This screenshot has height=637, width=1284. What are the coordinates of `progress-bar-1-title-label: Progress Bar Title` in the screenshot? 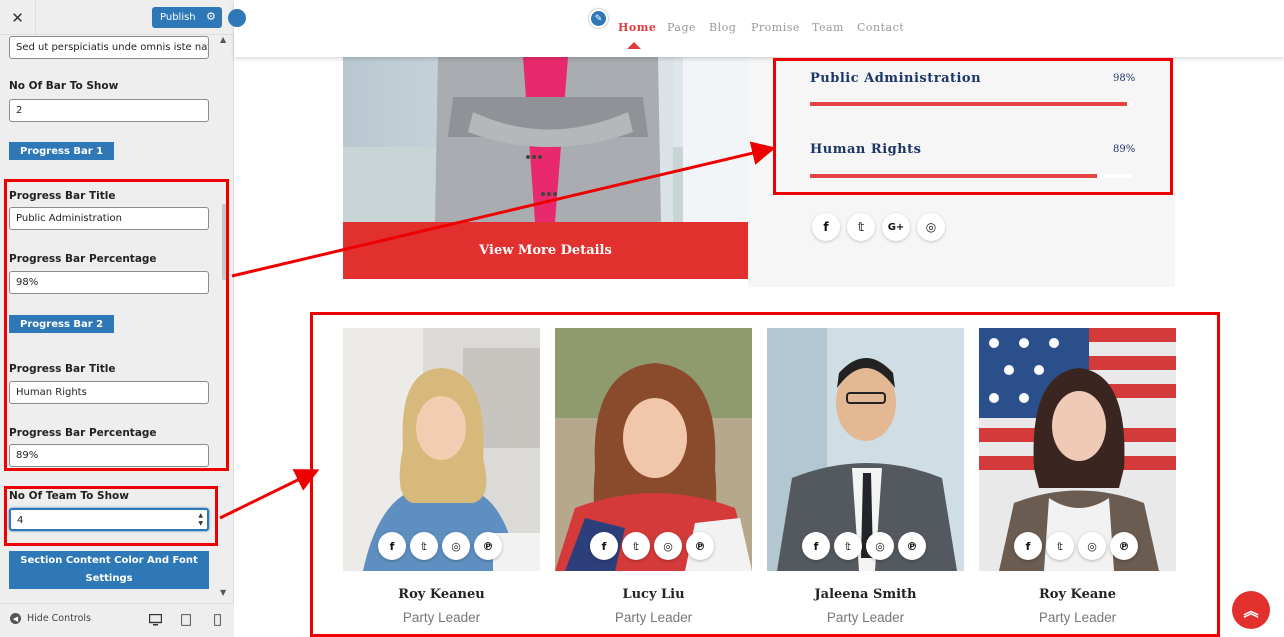 It's located at (62, 196).